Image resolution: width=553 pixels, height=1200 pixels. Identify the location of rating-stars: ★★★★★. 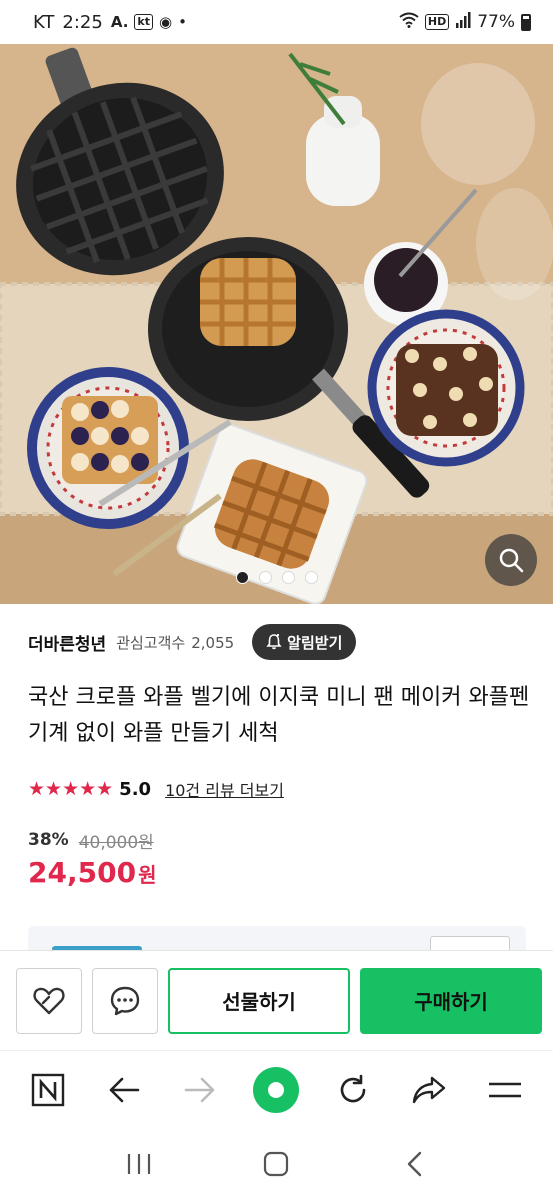
(71, 789).